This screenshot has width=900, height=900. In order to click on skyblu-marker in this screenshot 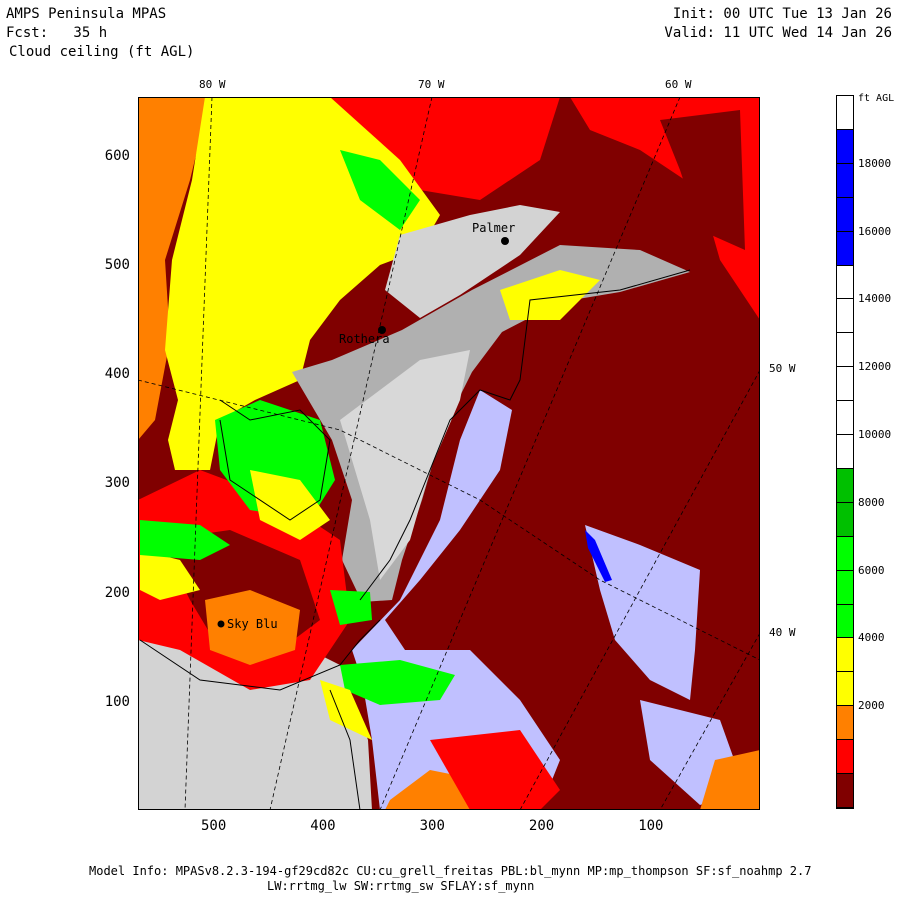, I will do `click(221, 624)`.